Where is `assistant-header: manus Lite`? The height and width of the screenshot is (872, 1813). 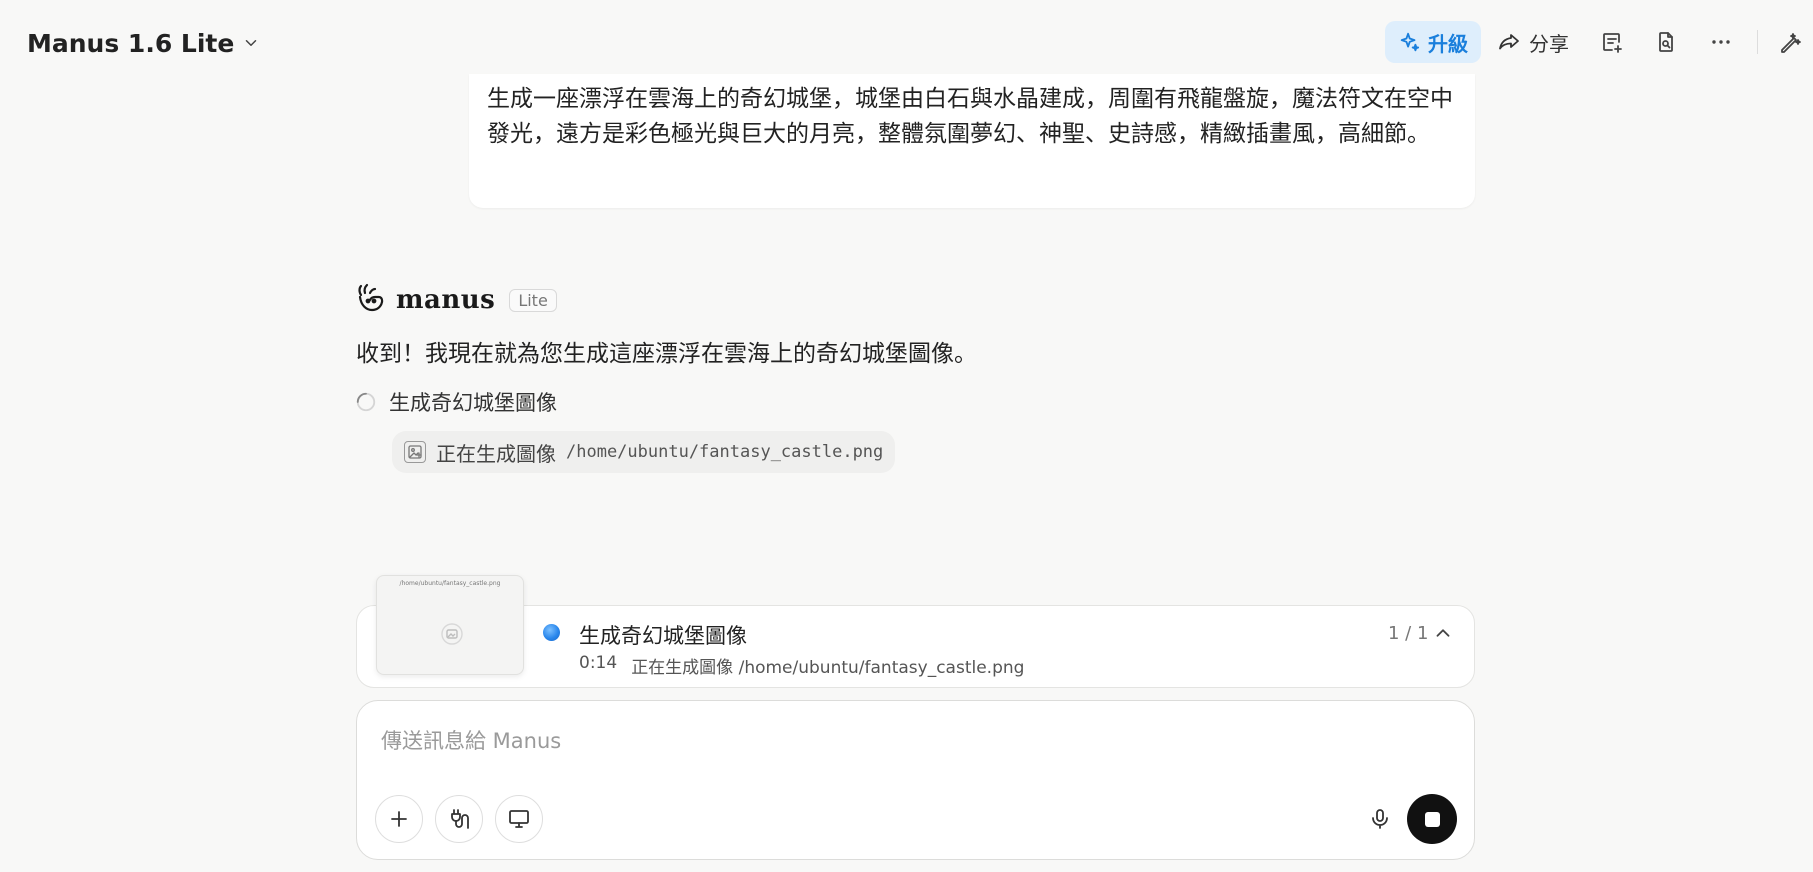
assistant-header: manus Lite is located at coordinates (455, 300).